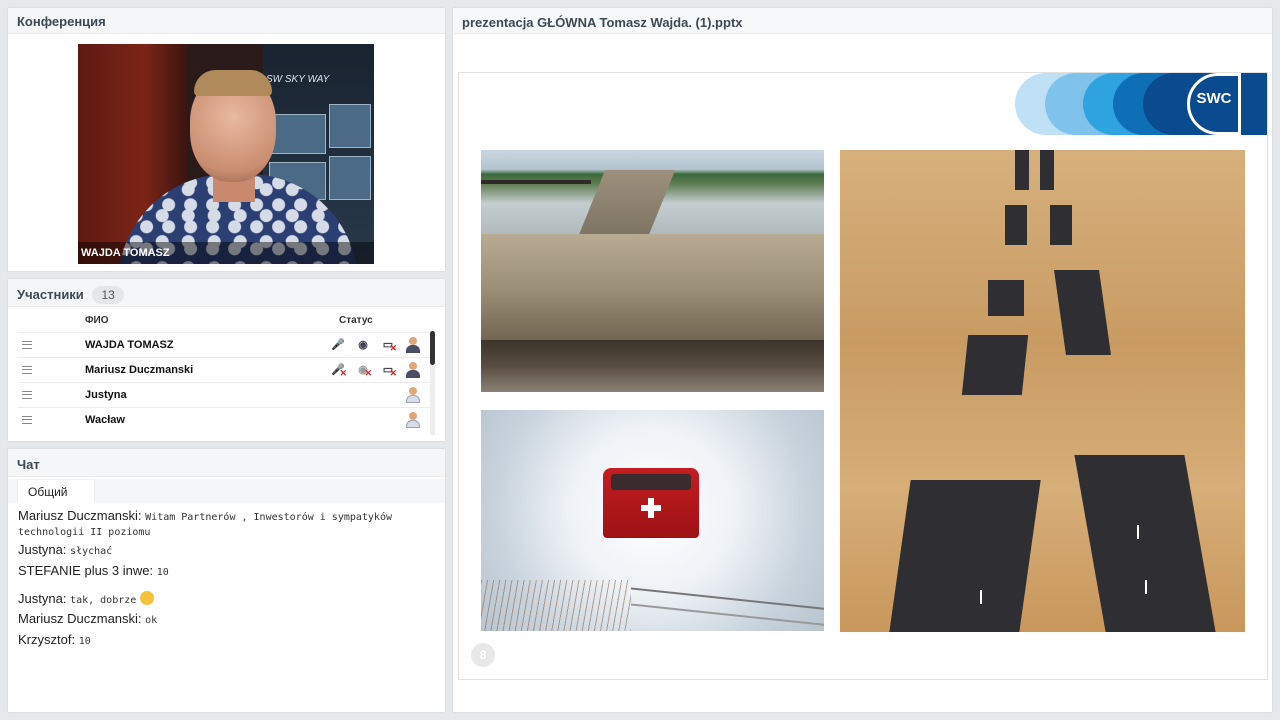 This screenshot has width=1280, height=720. Describe the element at coordinates (224, 344) in the screenshot. I see `participant-row: WAJDA TOMASZ 🎤 ◉ ▭ ✕` at that location.